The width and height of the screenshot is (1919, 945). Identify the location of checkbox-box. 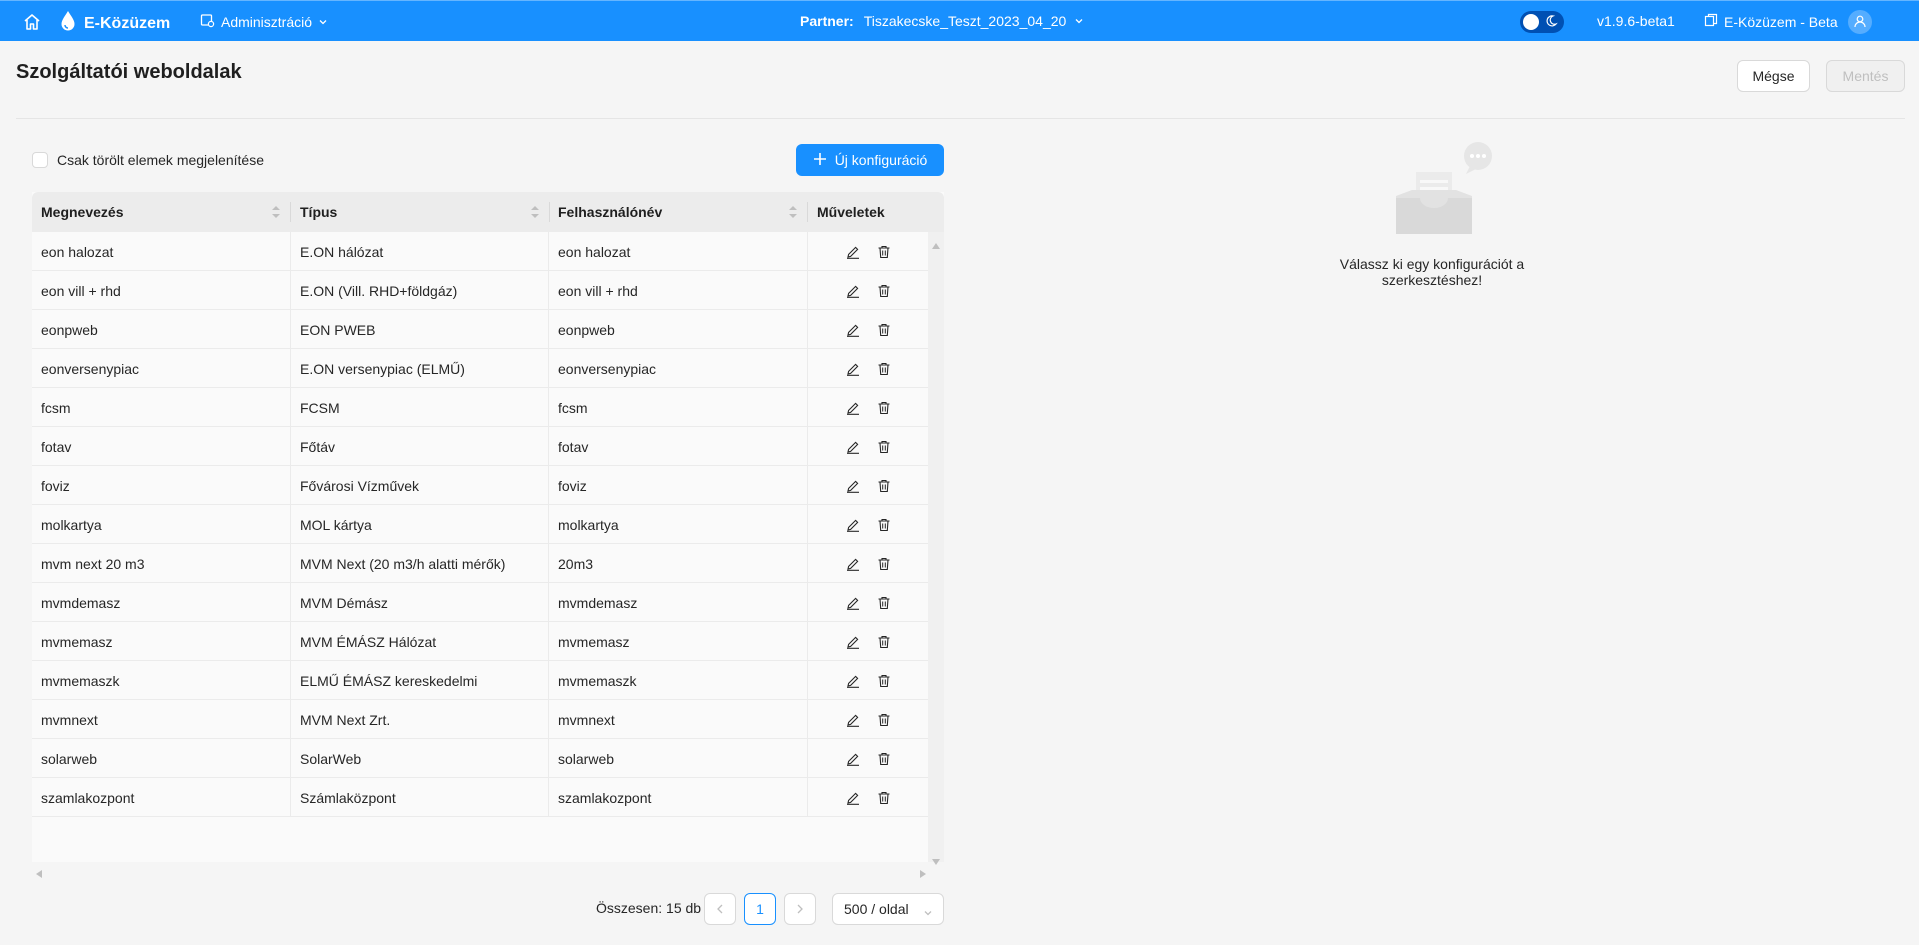
(40, 160).